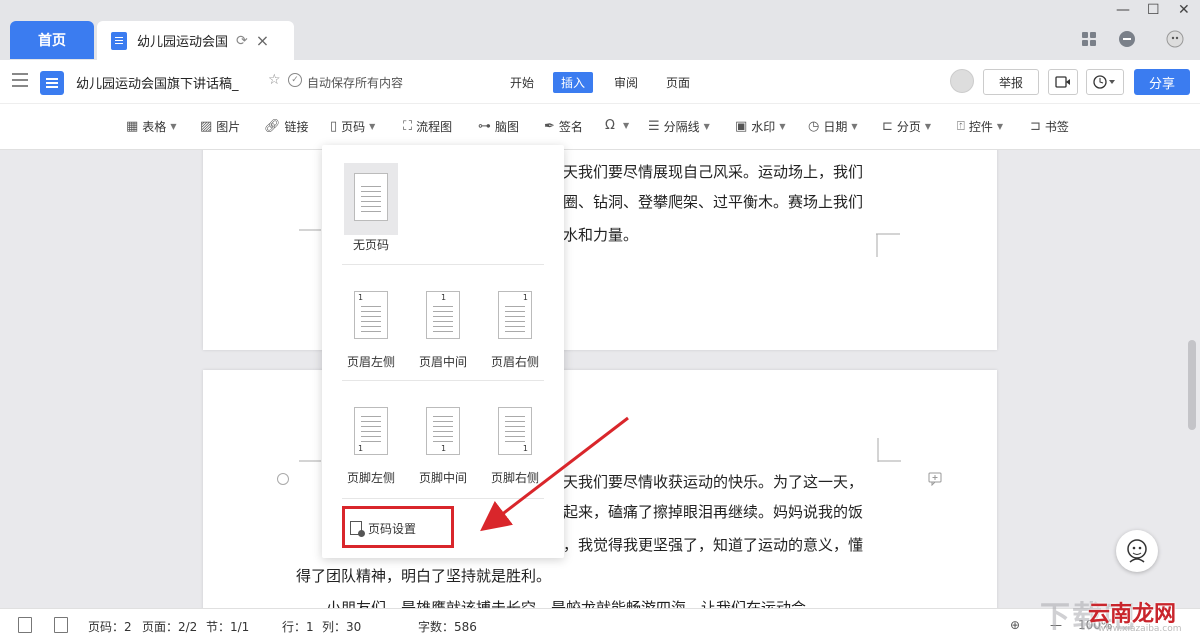 This screenshot has width=1200, height=640. Describe the element at coordinates (1137, 551) in the screenshot. I see `assistant-icon` at that location.